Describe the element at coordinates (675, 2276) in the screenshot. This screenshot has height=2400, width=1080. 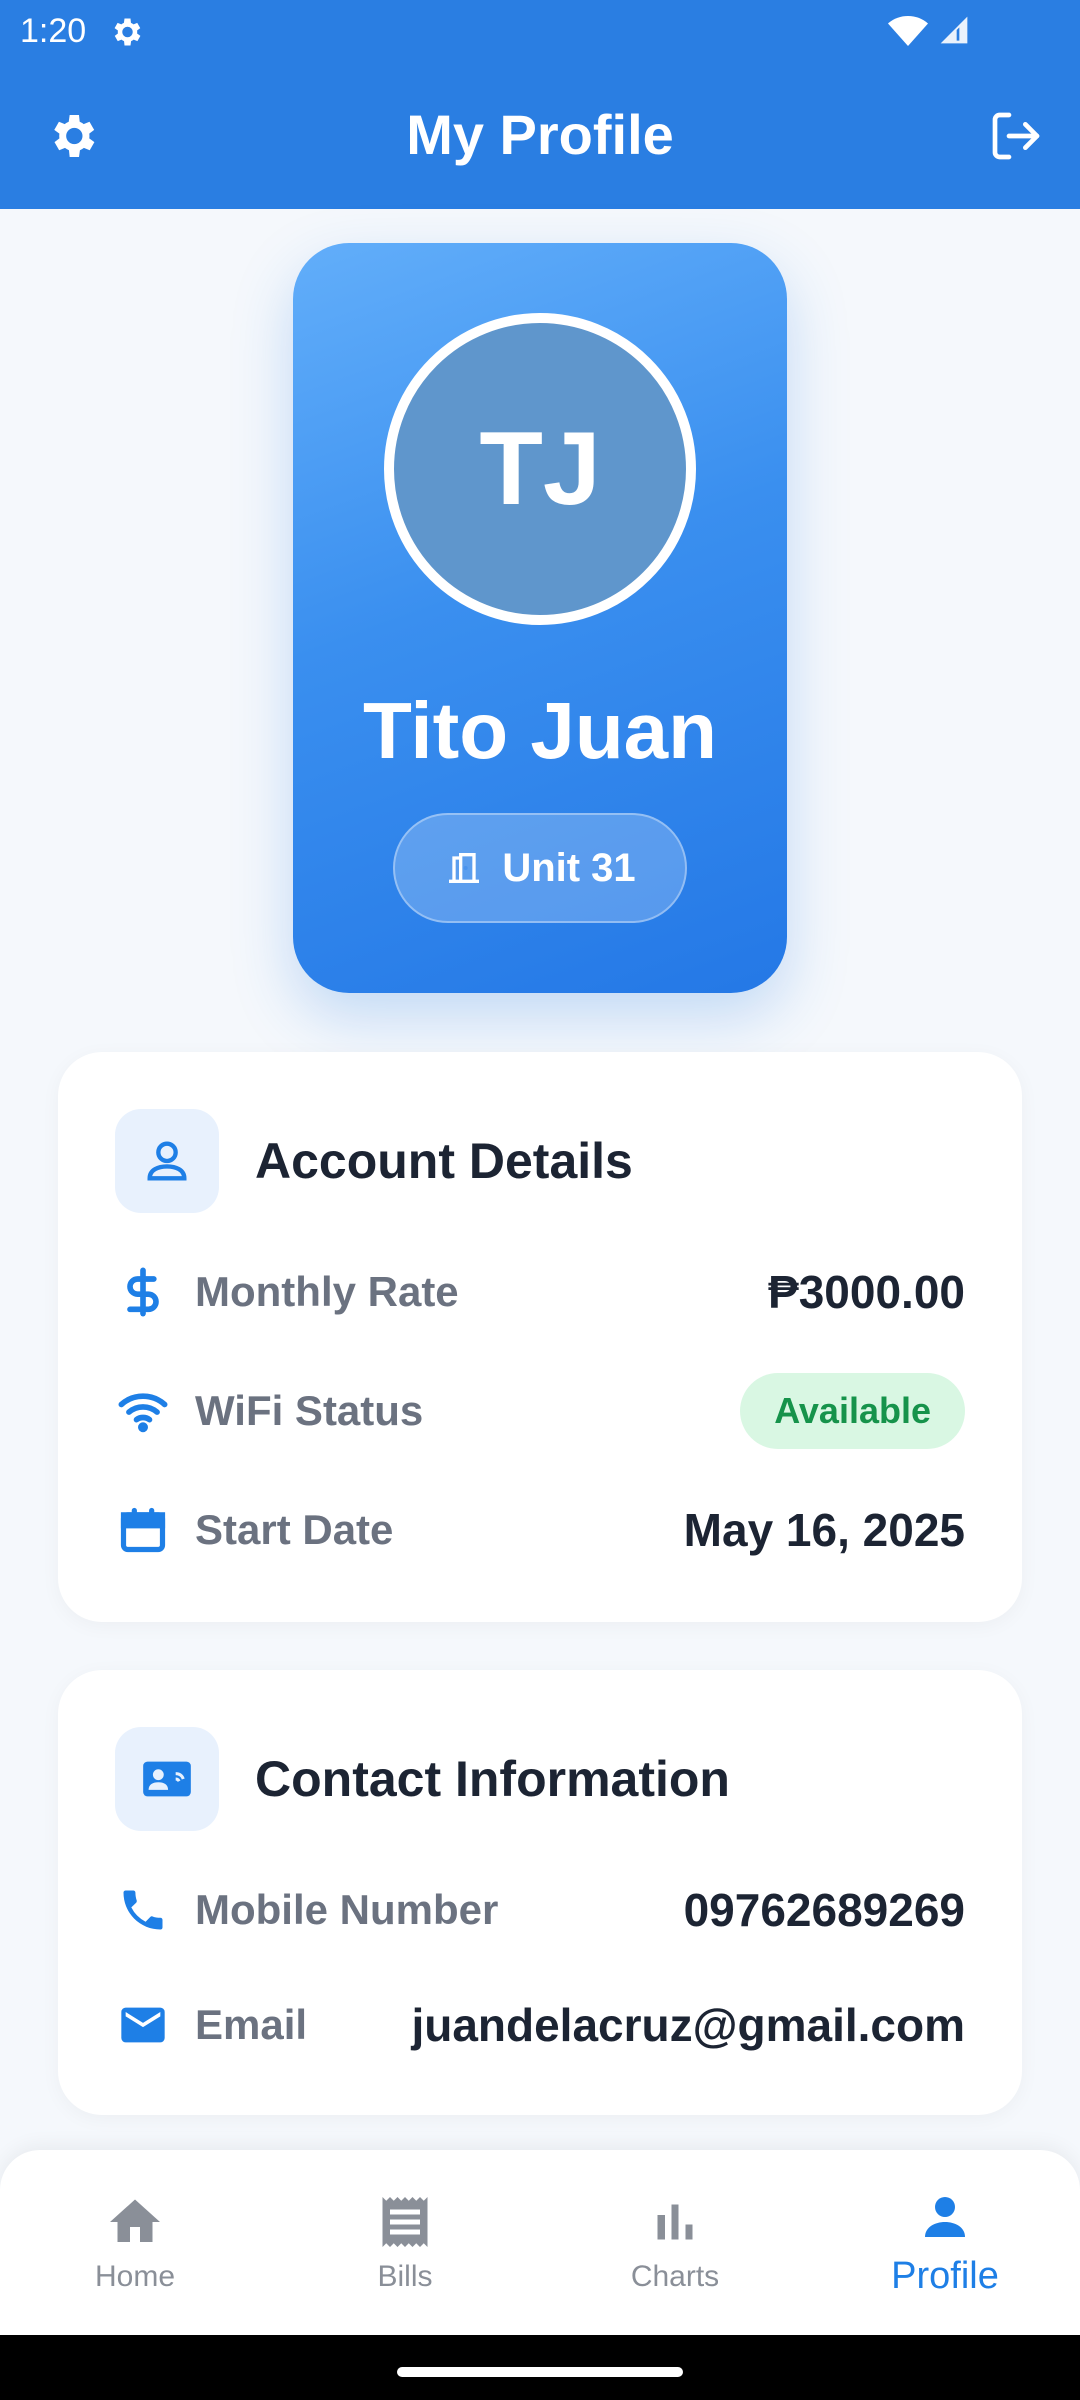
I see `nav-label-charts: Charts` at that location.